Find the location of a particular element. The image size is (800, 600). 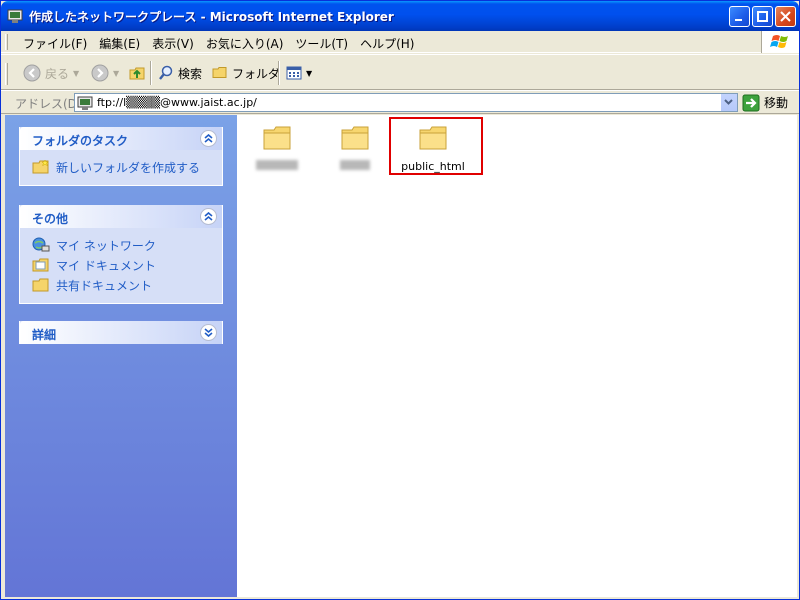

task-shared-documents: 共有ドキュメント is located at coordinates (122, 285).